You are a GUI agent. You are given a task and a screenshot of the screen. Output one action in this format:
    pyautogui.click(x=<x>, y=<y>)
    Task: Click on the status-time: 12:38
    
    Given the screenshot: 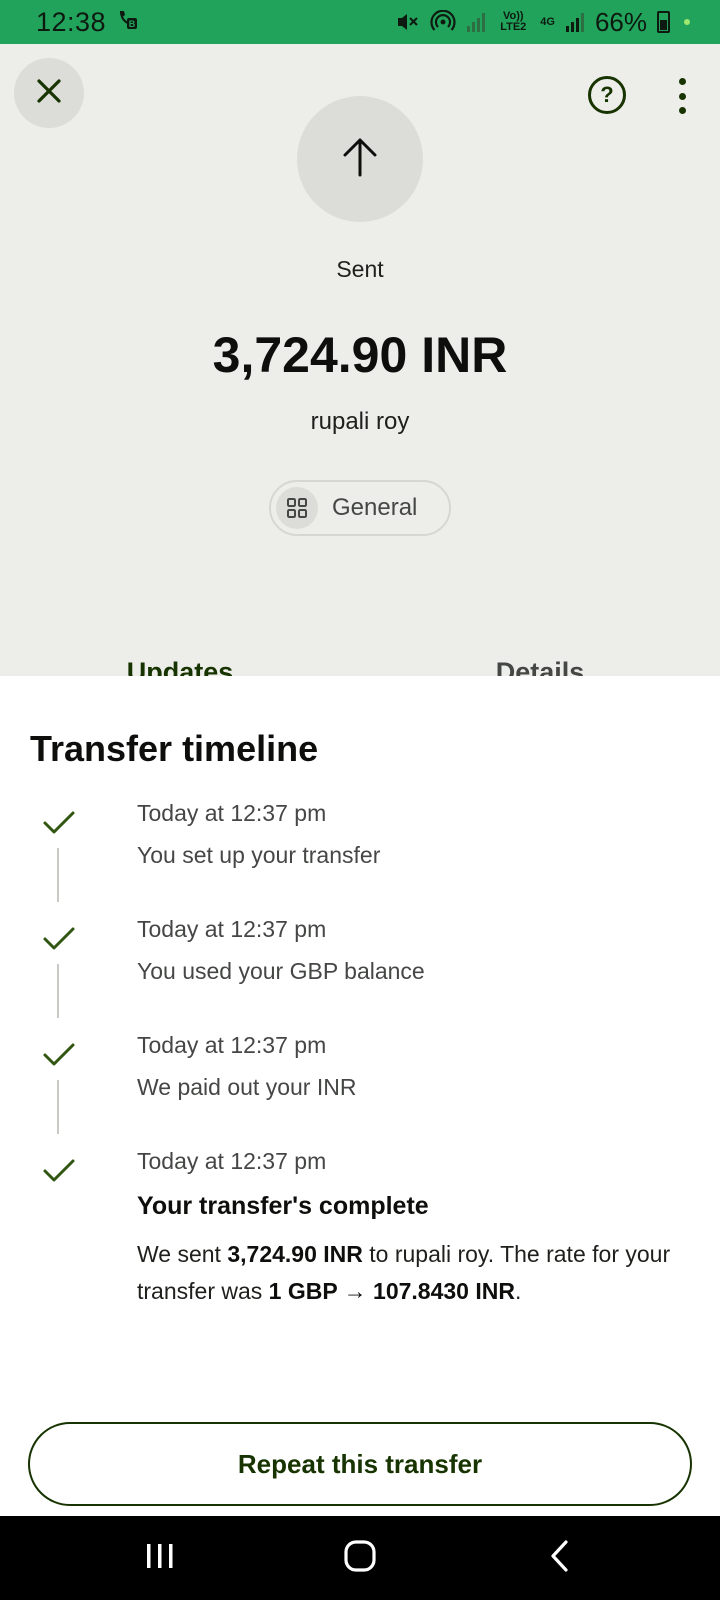 What is the action you would take?
    pyautogui.click(x=71, y=21)
    